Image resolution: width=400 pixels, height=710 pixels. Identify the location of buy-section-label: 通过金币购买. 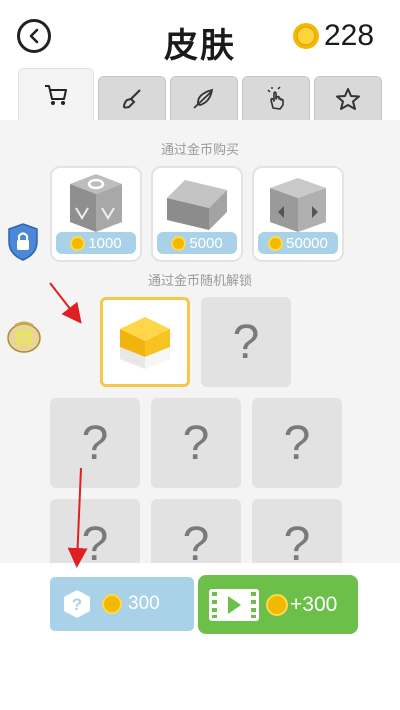
(199, 149).